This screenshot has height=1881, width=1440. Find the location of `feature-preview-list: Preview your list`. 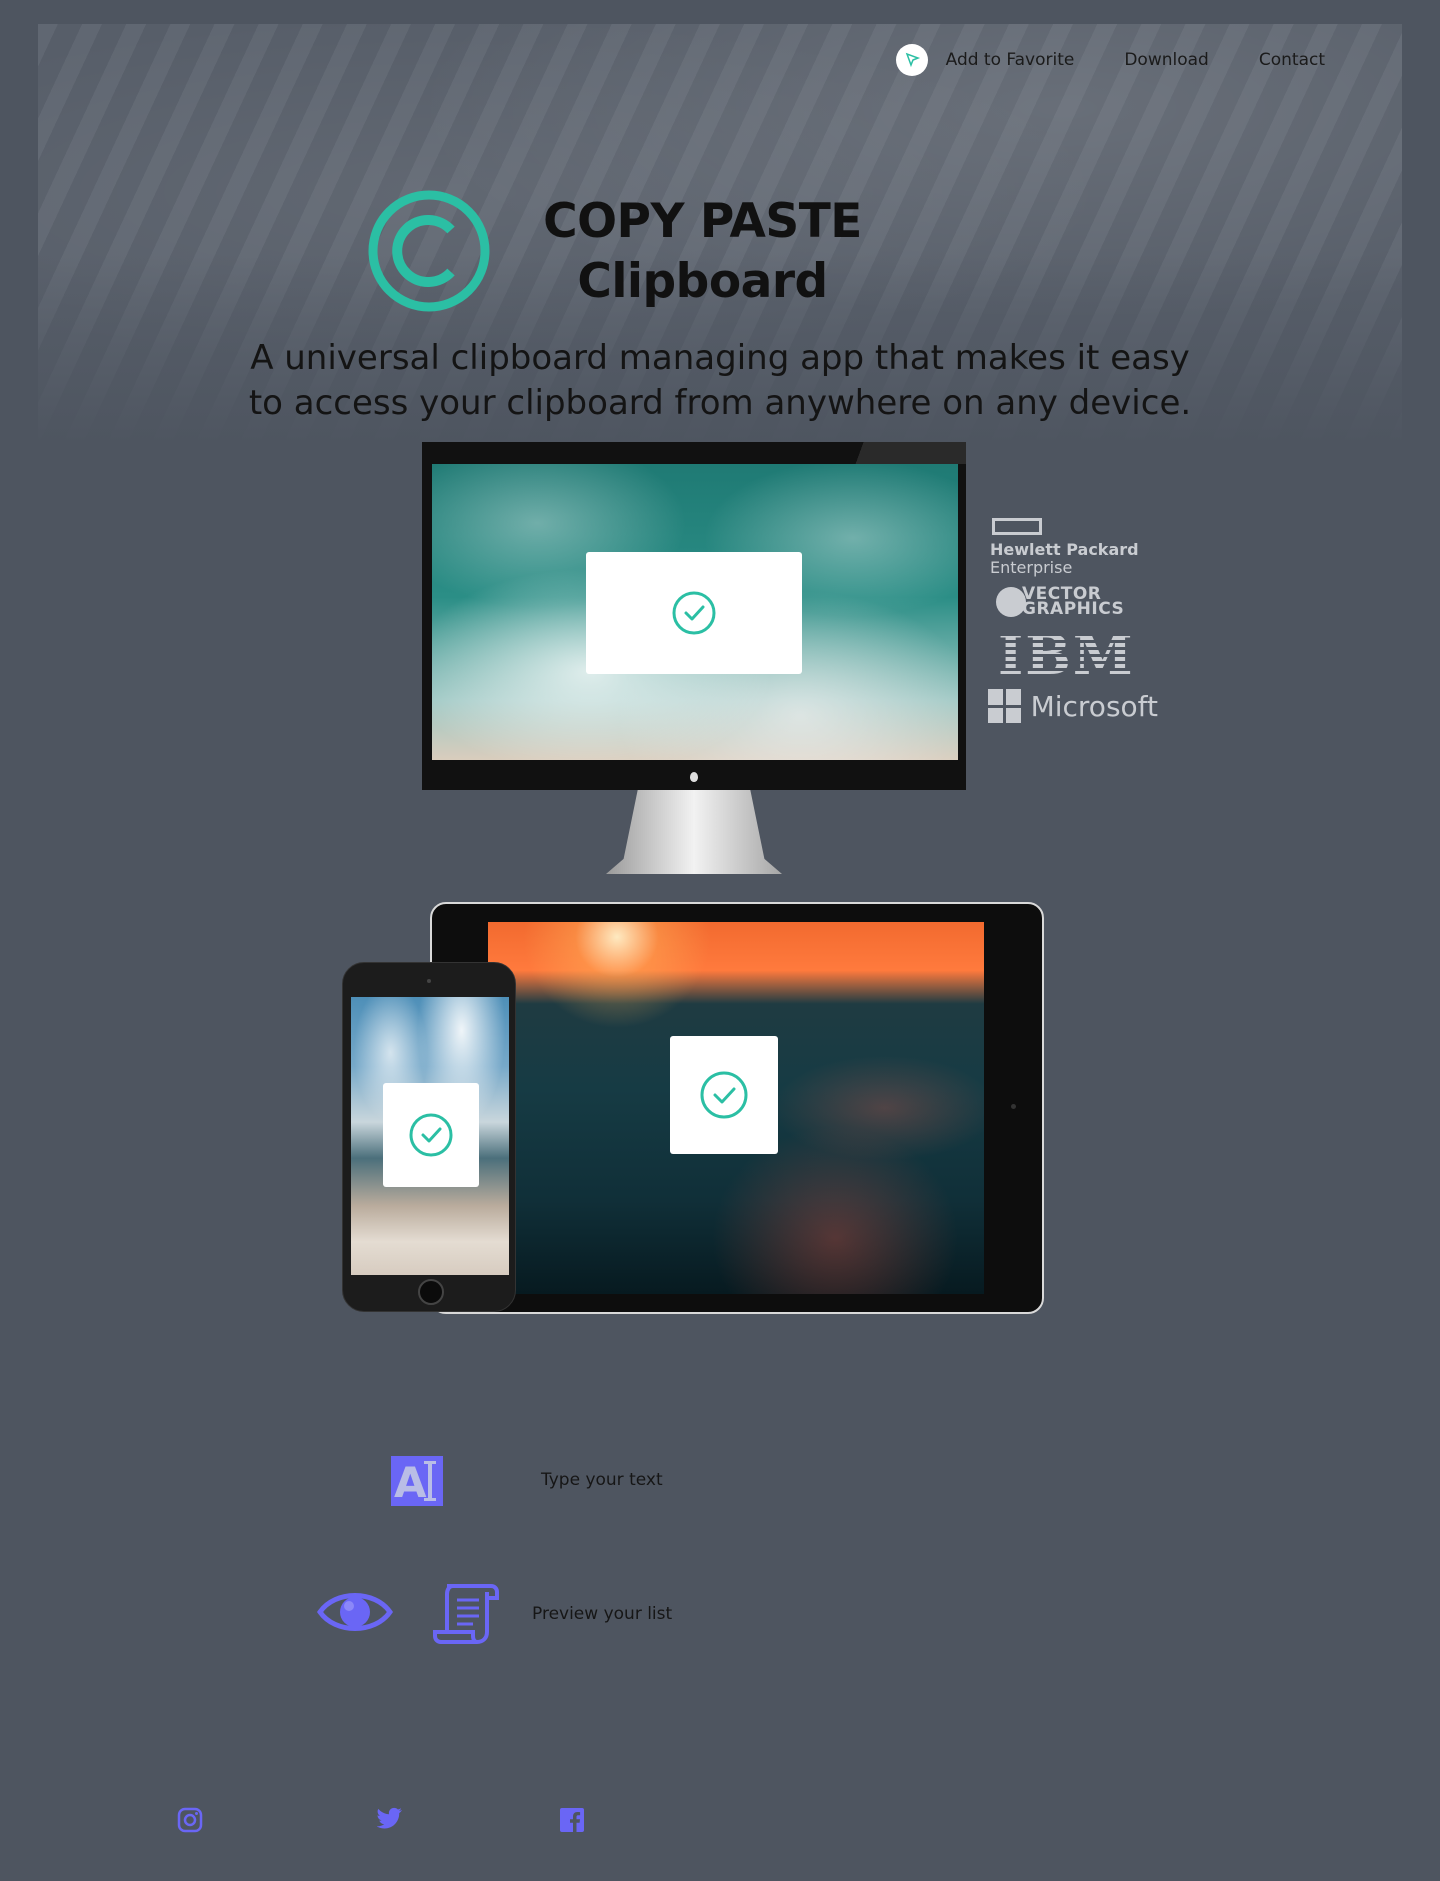

feature-preview-list: Preview your list is located at coordinates (602, 1614).